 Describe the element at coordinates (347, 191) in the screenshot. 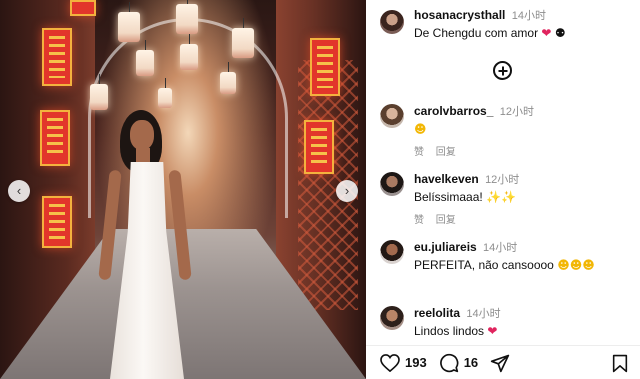

I see `chevron-right-icon: ›` at that location.